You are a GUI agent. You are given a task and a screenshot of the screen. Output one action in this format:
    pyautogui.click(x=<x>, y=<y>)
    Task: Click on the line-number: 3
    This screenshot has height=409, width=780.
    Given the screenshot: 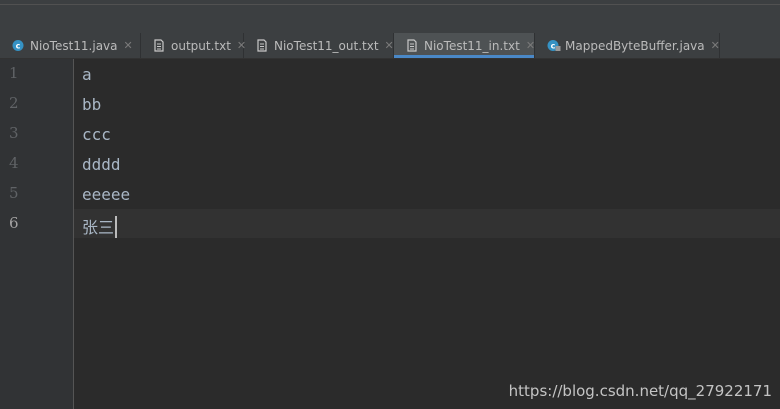 What is the action you would take?
    pyautogui.click(x=14, y=133)
    